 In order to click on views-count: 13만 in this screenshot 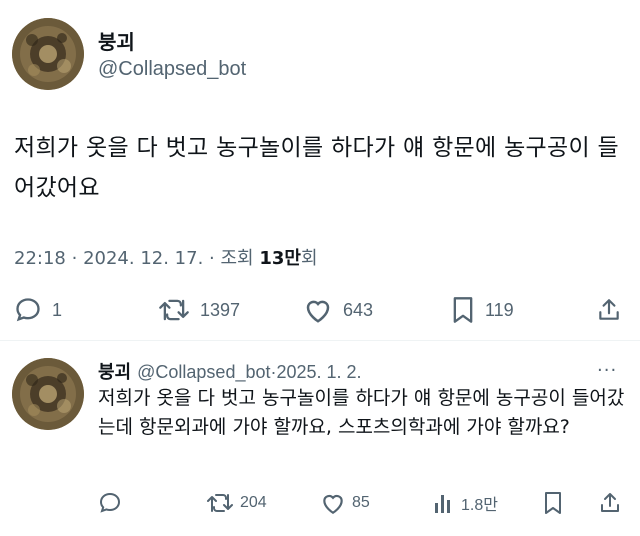, I will do `click(280, 258)`.